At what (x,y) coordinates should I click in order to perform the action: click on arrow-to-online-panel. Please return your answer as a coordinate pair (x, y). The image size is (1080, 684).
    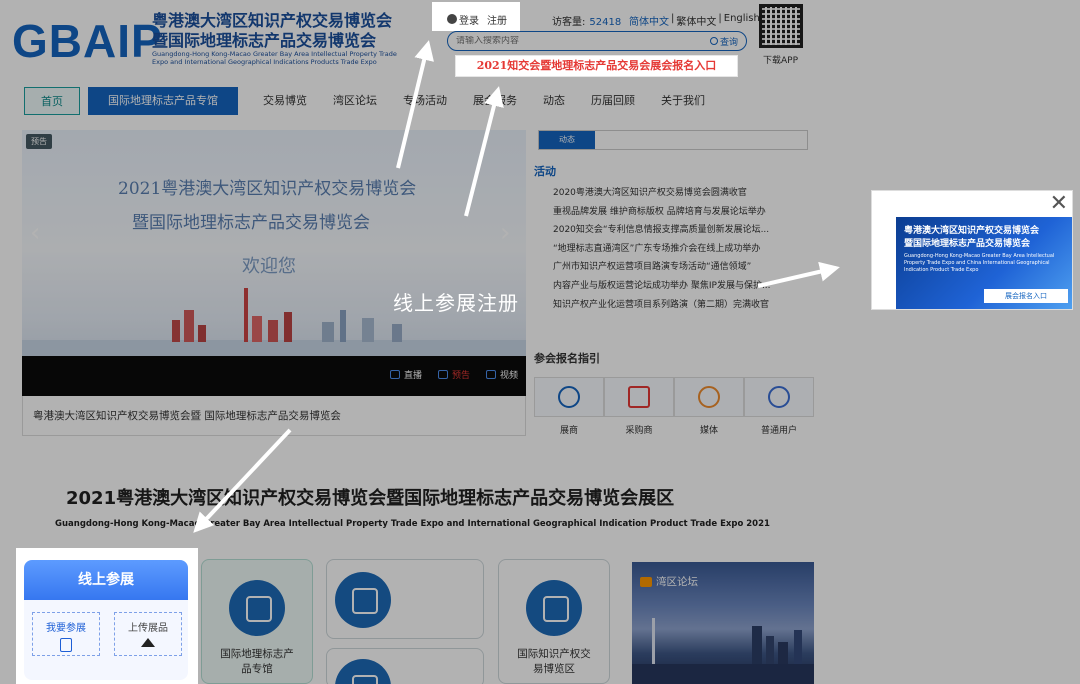
    Looking at the image, I should click on (242, 480).